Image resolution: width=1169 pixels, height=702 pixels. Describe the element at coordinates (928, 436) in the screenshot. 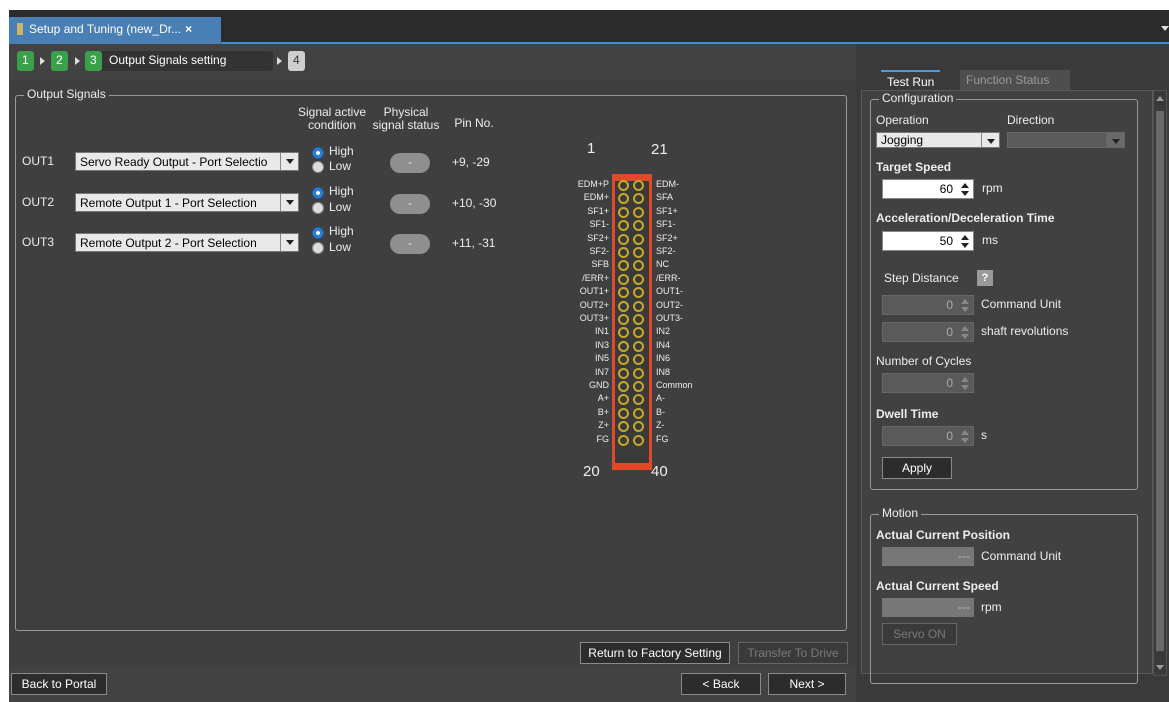

I see `dwell-time-input: 0` at that location.